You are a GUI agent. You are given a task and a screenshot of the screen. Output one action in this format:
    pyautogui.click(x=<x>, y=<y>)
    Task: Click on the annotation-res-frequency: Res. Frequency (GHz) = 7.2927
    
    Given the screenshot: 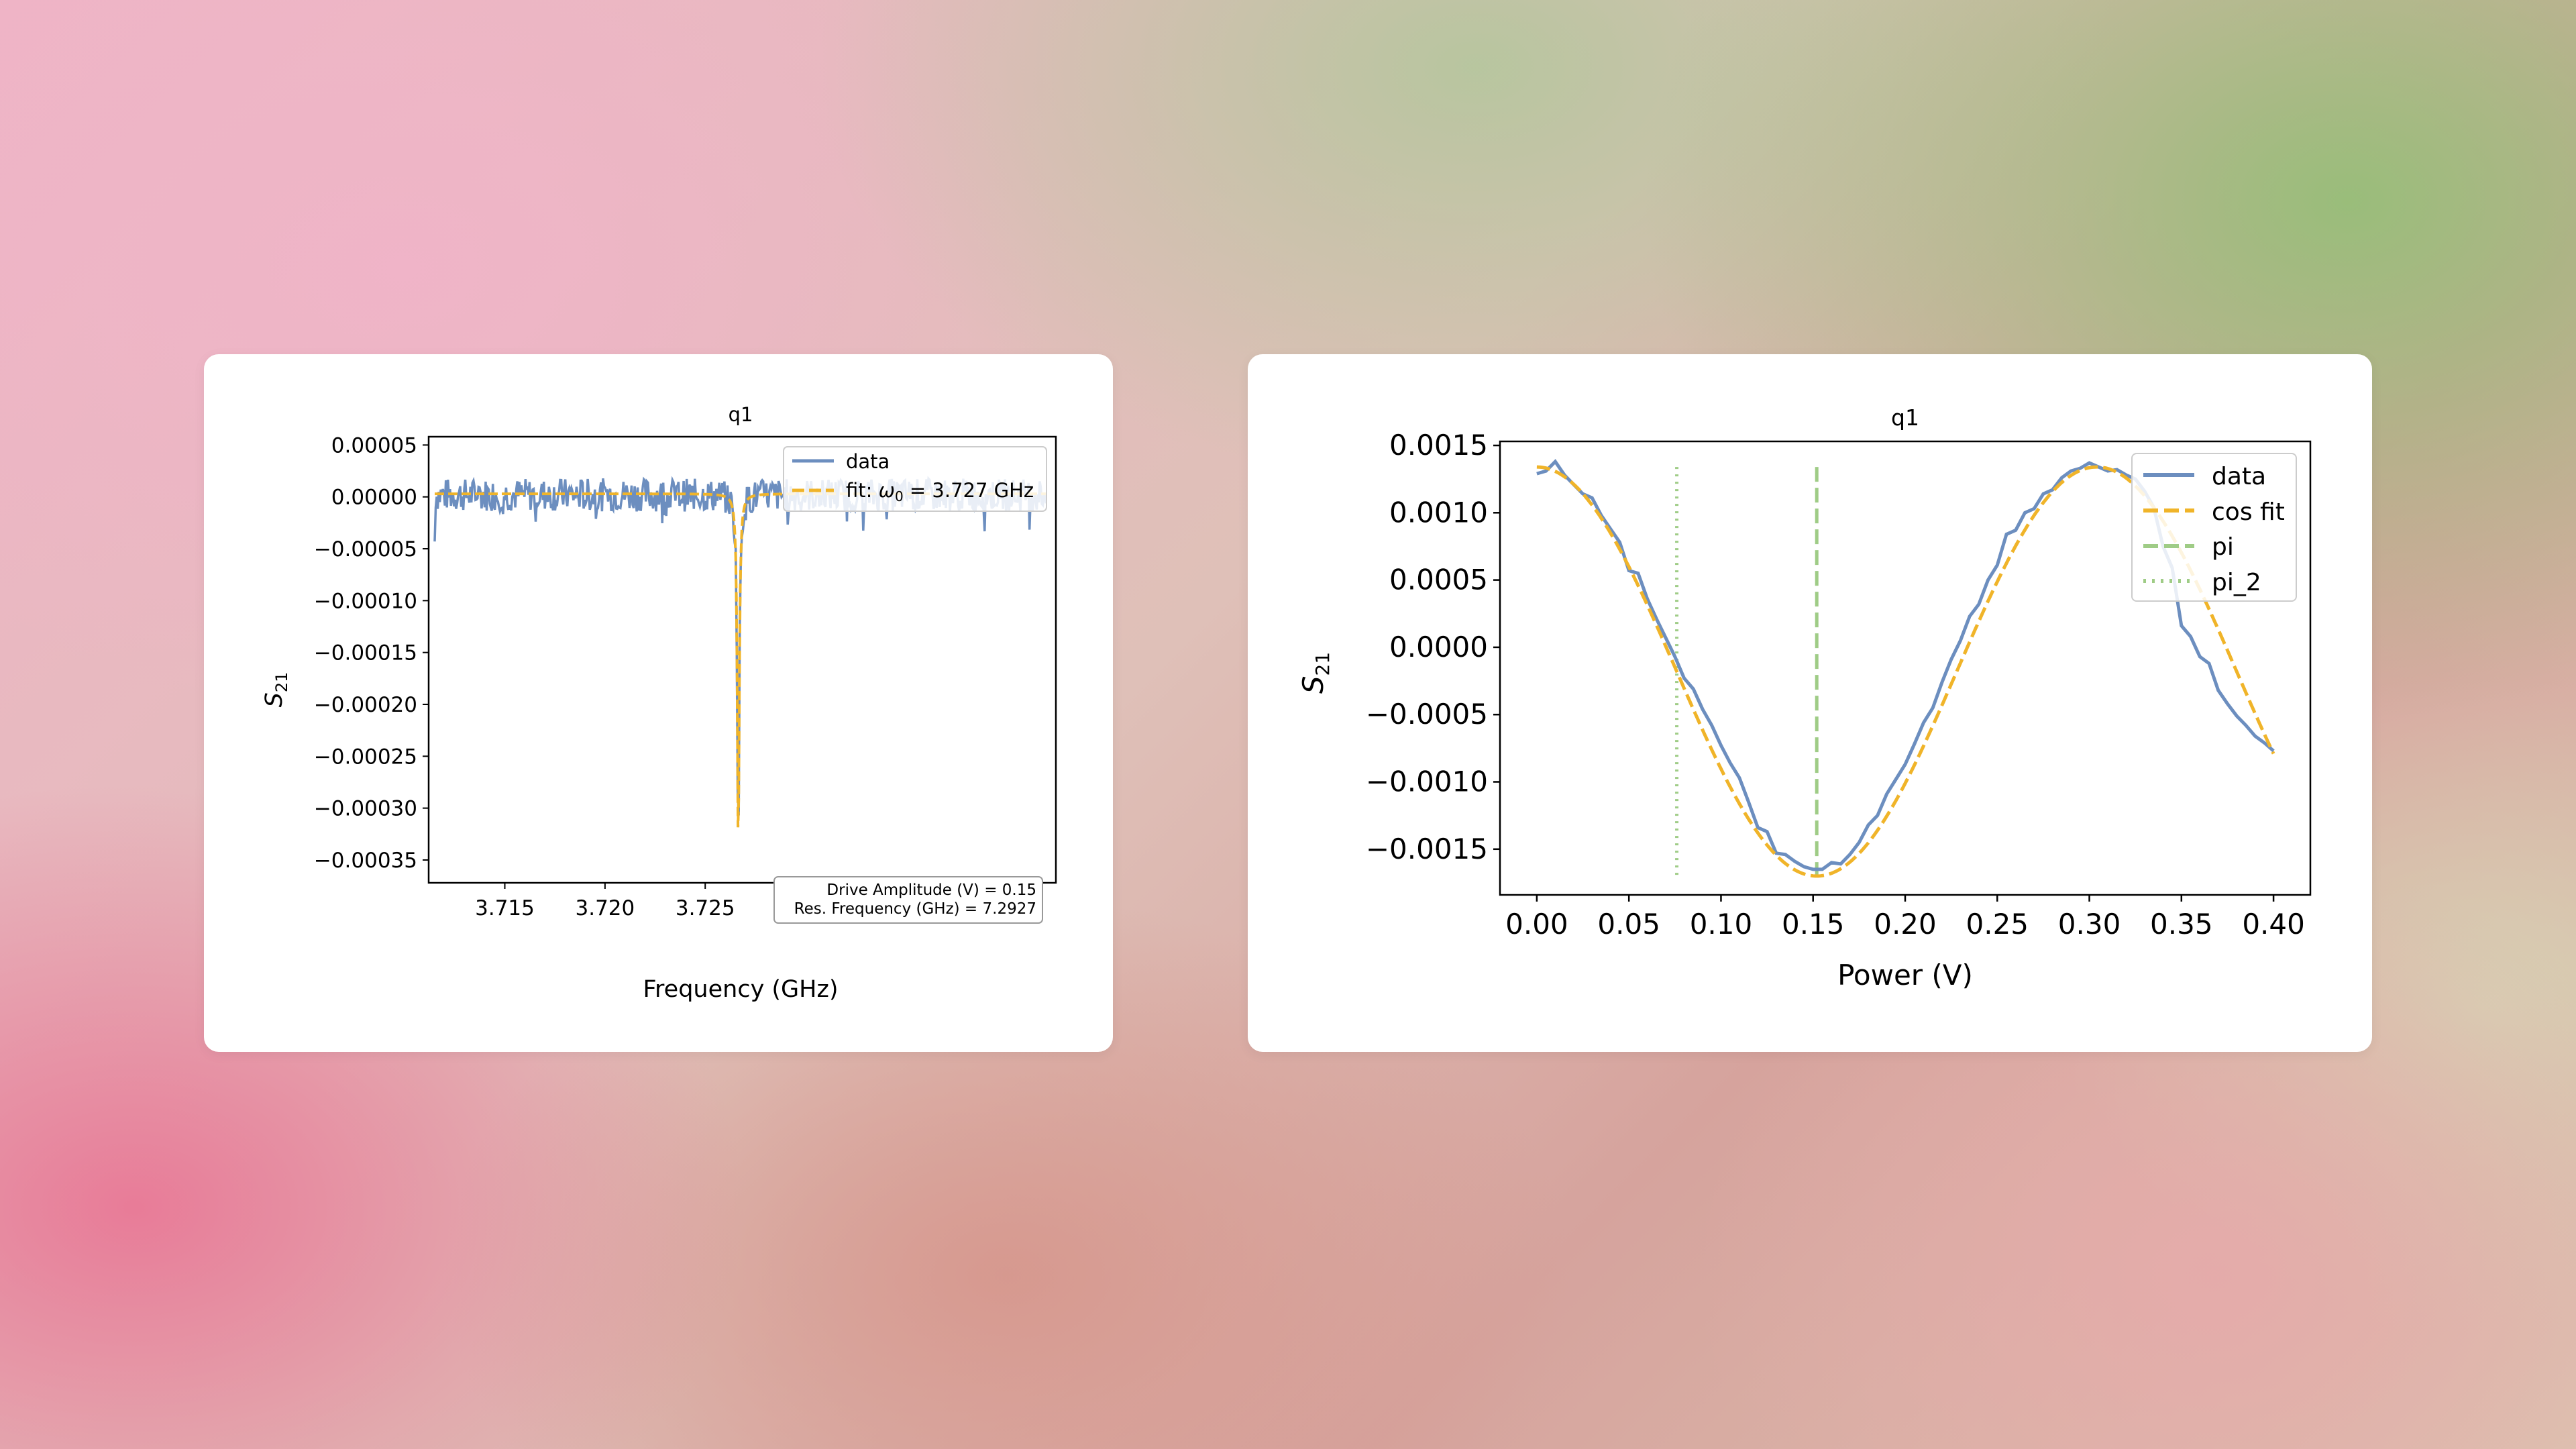 What is the action you would take?
    pyautogui.click(x=915, y=909)
    